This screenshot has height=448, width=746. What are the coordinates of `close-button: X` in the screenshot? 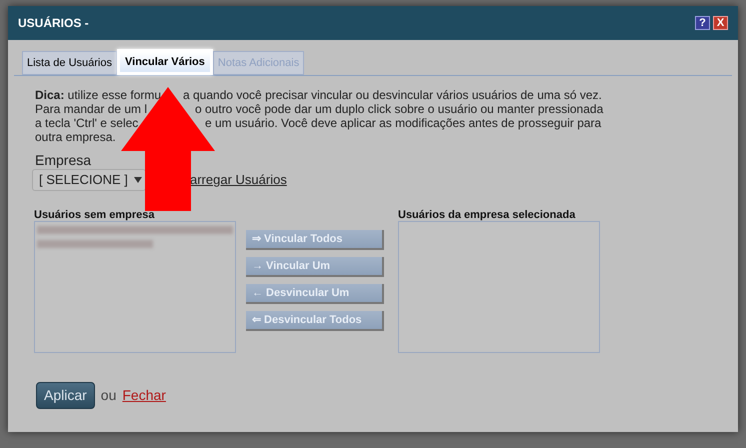 It's located at (720, 23).